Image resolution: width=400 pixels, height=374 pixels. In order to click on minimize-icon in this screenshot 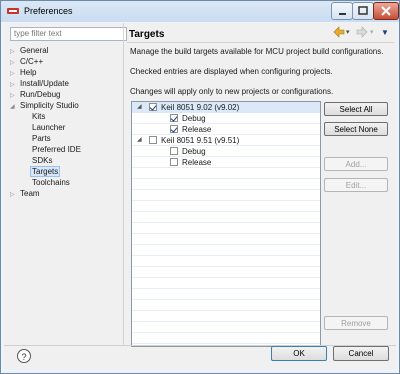, I will do `click(342, 14)`.